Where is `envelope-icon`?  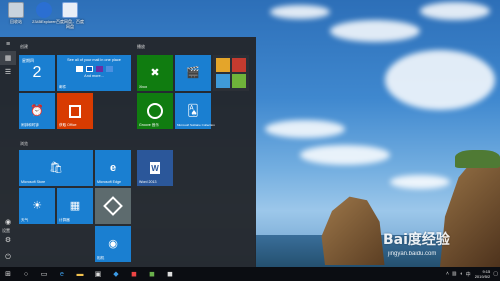
envelope-icon is located at coordinates (109, 69).